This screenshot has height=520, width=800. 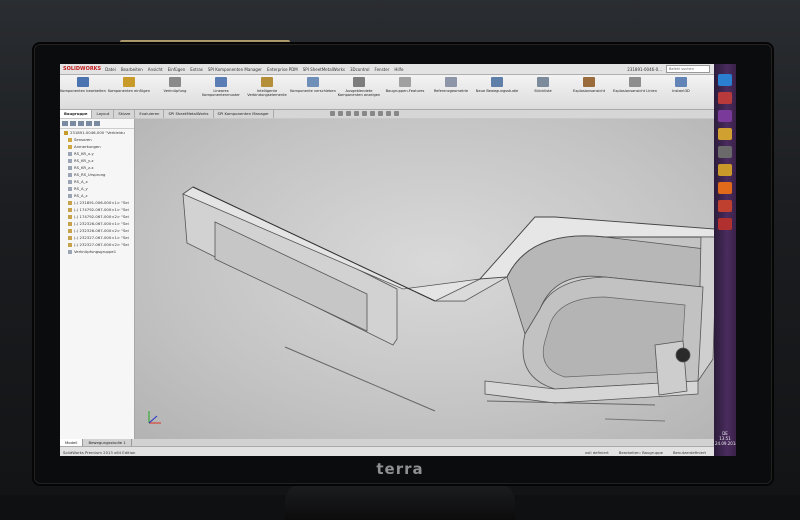 What do you see at coordinates (97, 223) in the screenshot?
I see `tree-item: (-) 232326-067-000<1> "Sei` at bounding box center [97, 223].